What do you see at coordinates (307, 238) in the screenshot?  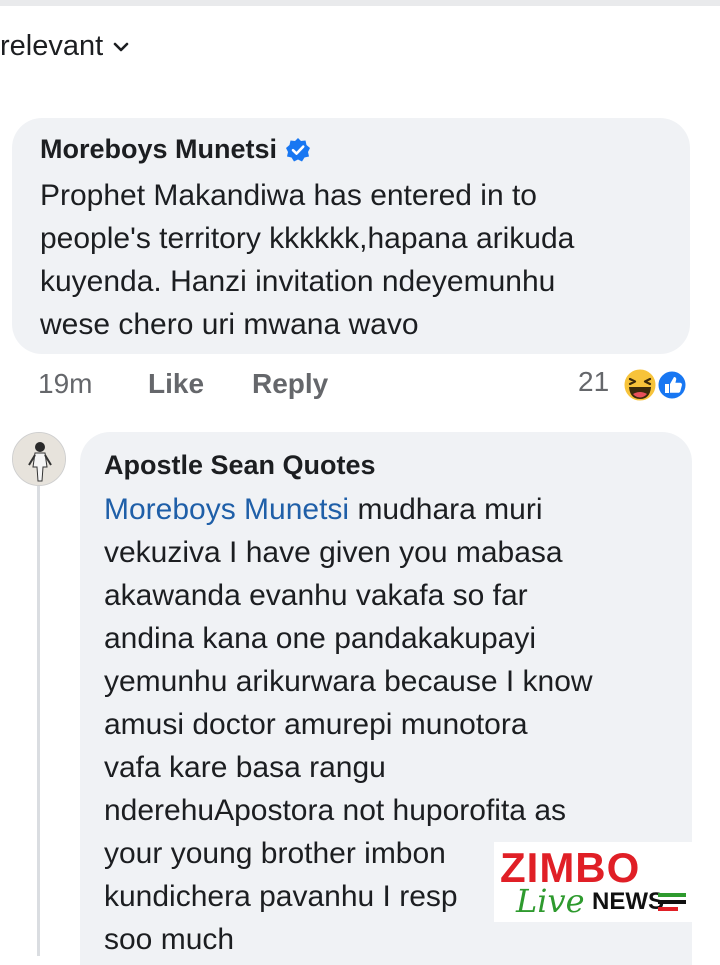 I see `comment-line: people's territory kkkkkk,hapana arikuda` at bounding box center [307, 238].